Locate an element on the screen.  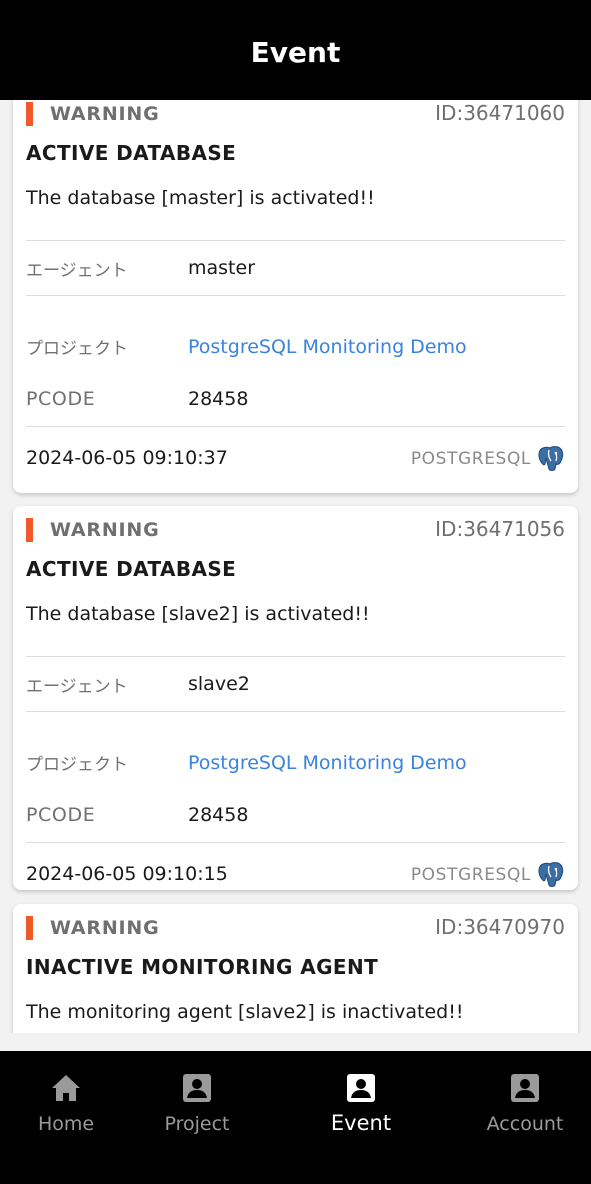
event-message: The database [slave2] is activated!! is located at coordinates (198, 614).